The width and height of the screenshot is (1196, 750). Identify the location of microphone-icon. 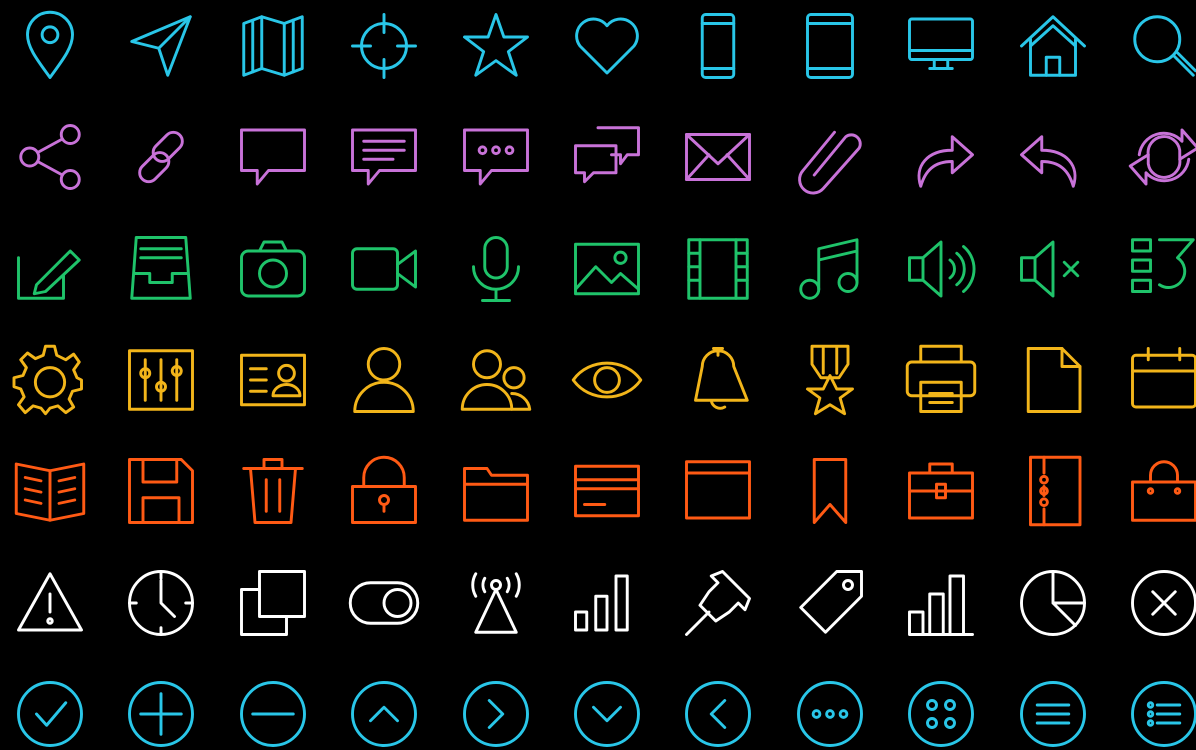
(492, 267).